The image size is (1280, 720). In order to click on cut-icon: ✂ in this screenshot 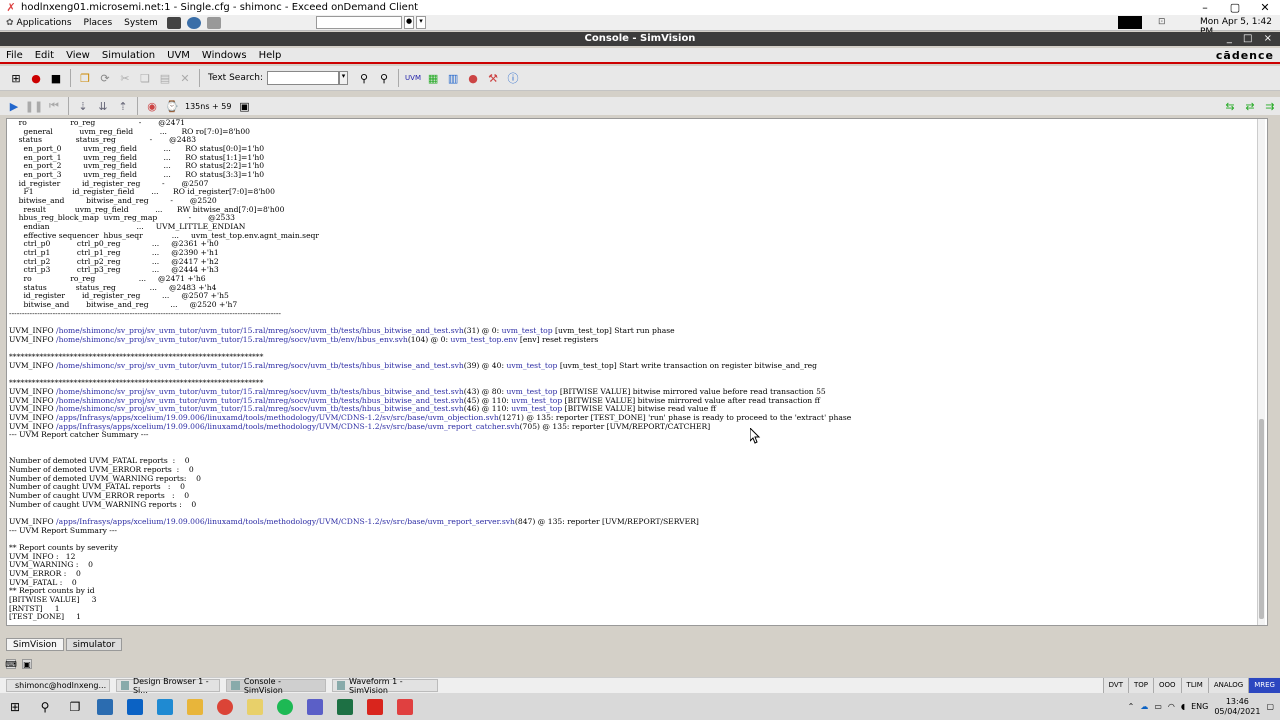, I will do `click(125, 78)`.